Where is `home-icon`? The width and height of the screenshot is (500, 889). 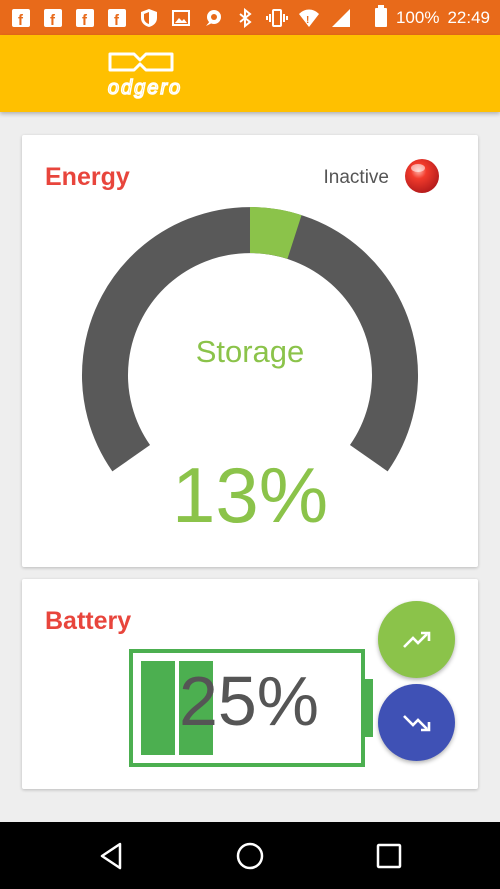
home-icon is located at coordinates (250, 856).